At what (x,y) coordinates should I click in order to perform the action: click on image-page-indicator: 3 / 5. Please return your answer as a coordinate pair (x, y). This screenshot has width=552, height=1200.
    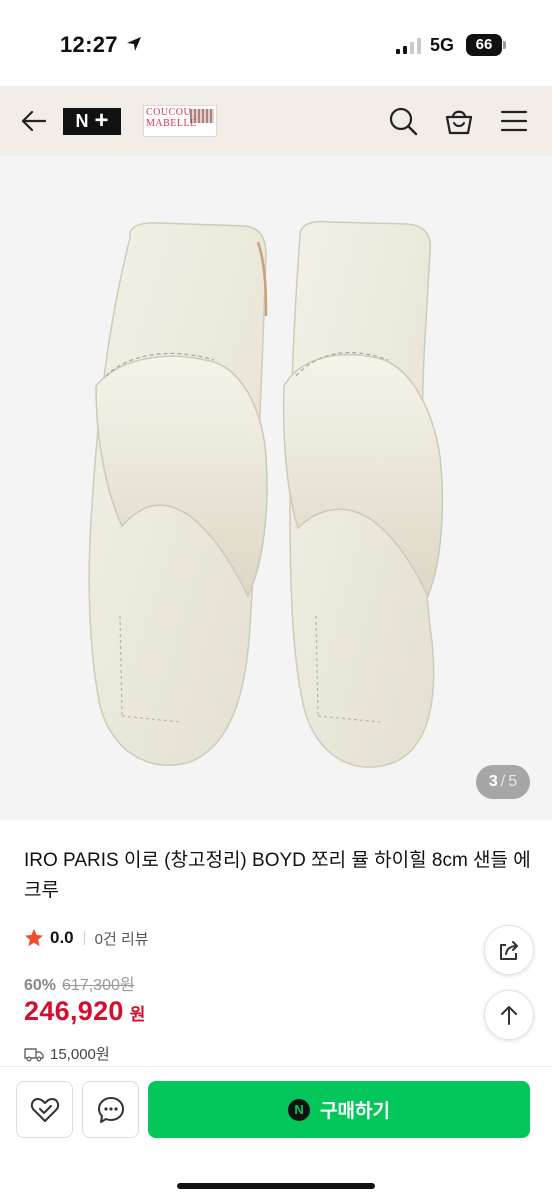
    Looking at the image, I should click on (503, 782).